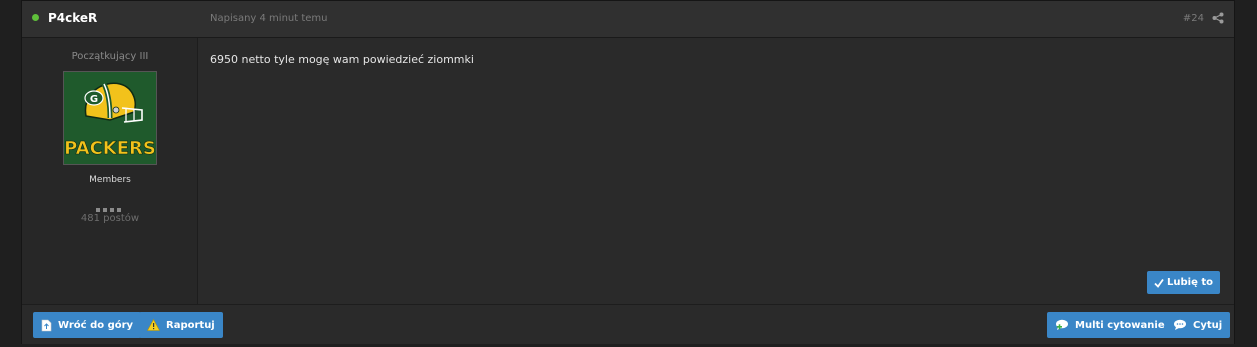 This screenshot has width=1257, height=347. What do you see at coordinates (46, 325) in the screenshot?
I see `page-icon` at bounding box center [46, 325].